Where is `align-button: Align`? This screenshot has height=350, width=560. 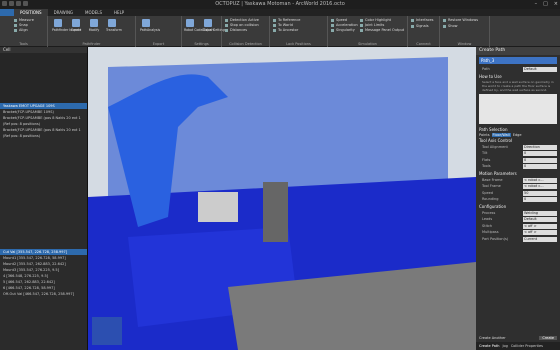 align-button: Align is located at coordinates (21, 30).